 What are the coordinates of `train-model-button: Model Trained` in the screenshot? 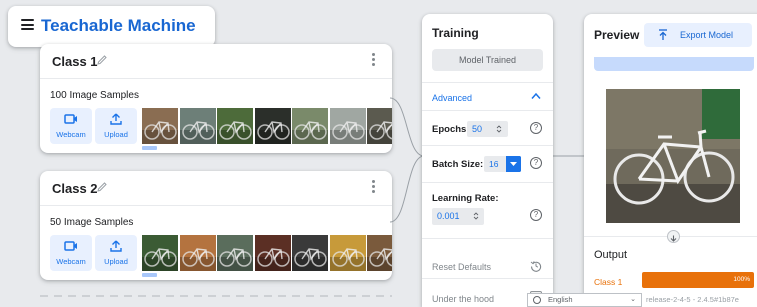 It's located at (487, 60).